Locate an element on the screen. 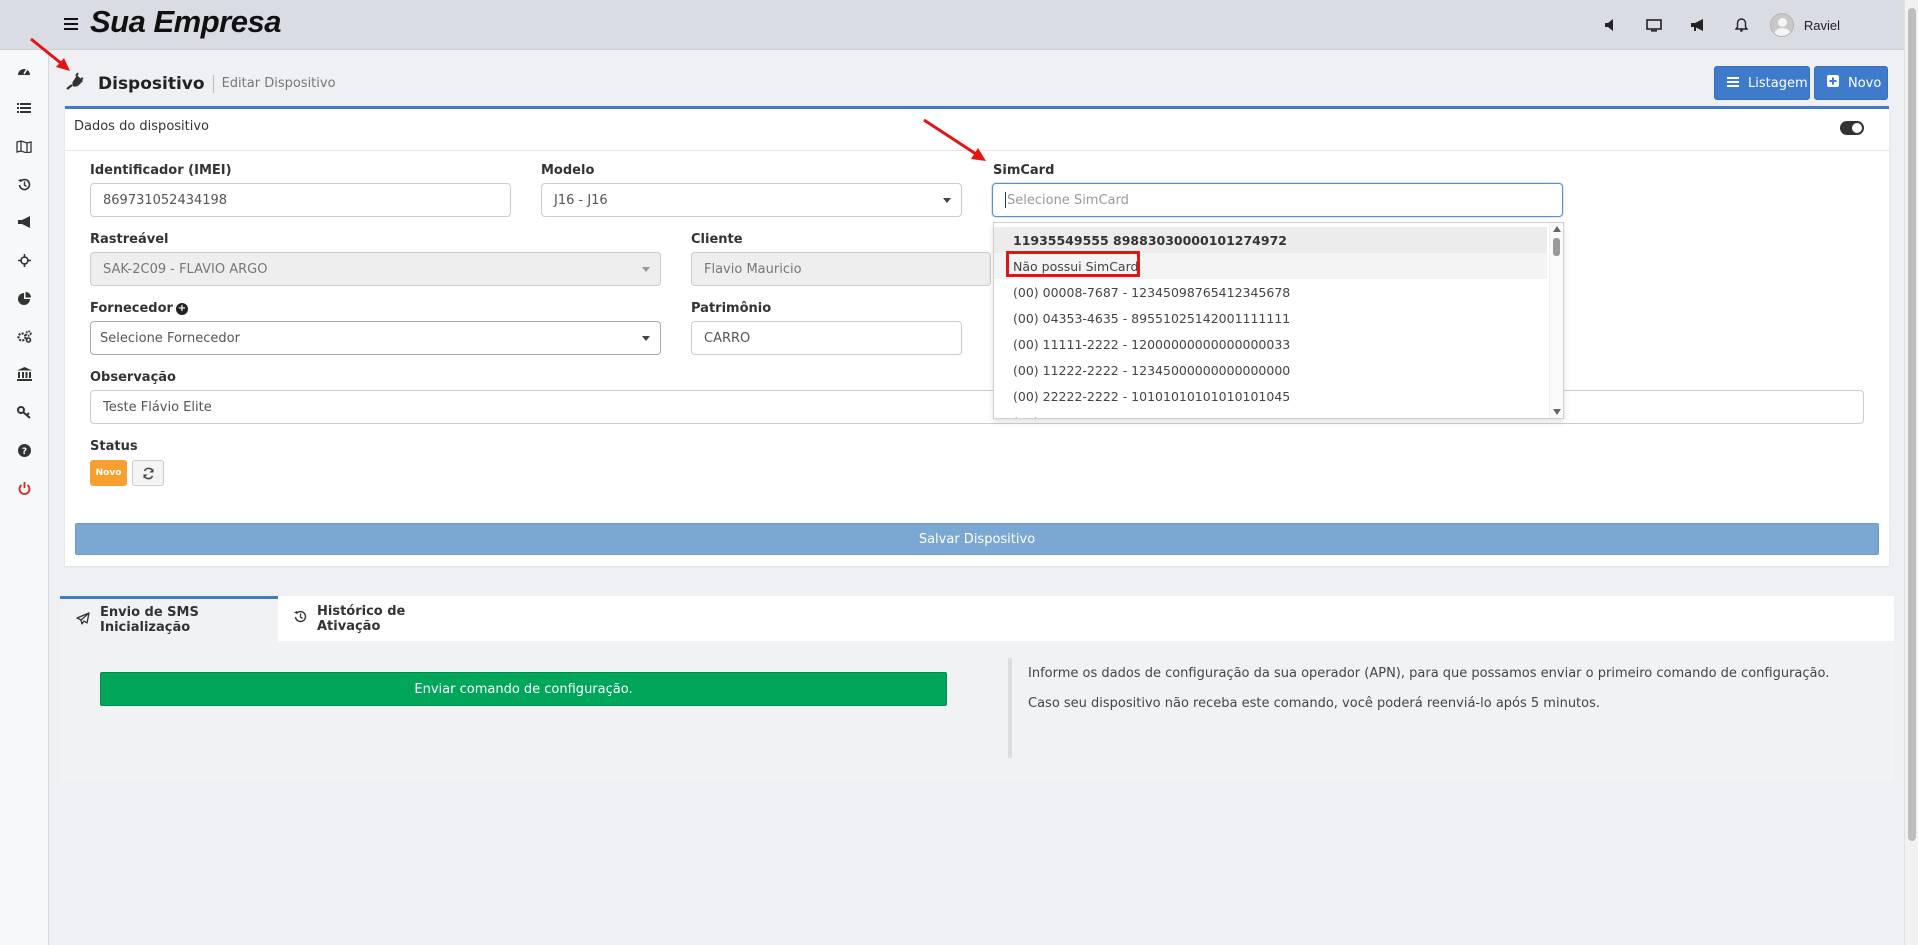  imei-value: 869731052434198 is located at coordinates (165, 200).